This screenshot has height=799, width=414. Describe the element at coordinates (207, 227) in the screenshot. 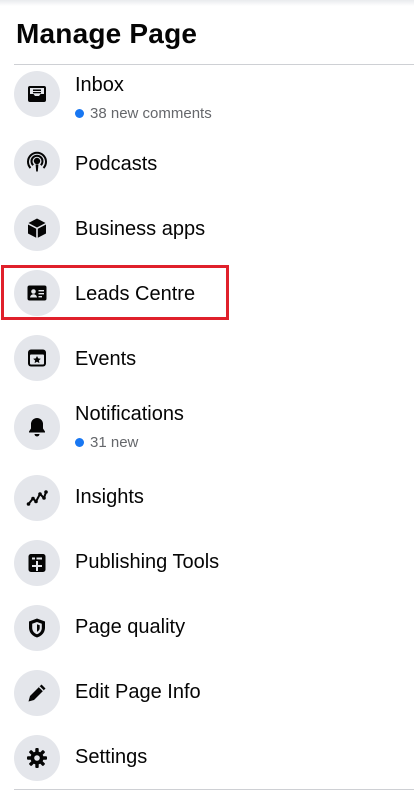

I see `menu-item-business-apps: Business apps` at that location.